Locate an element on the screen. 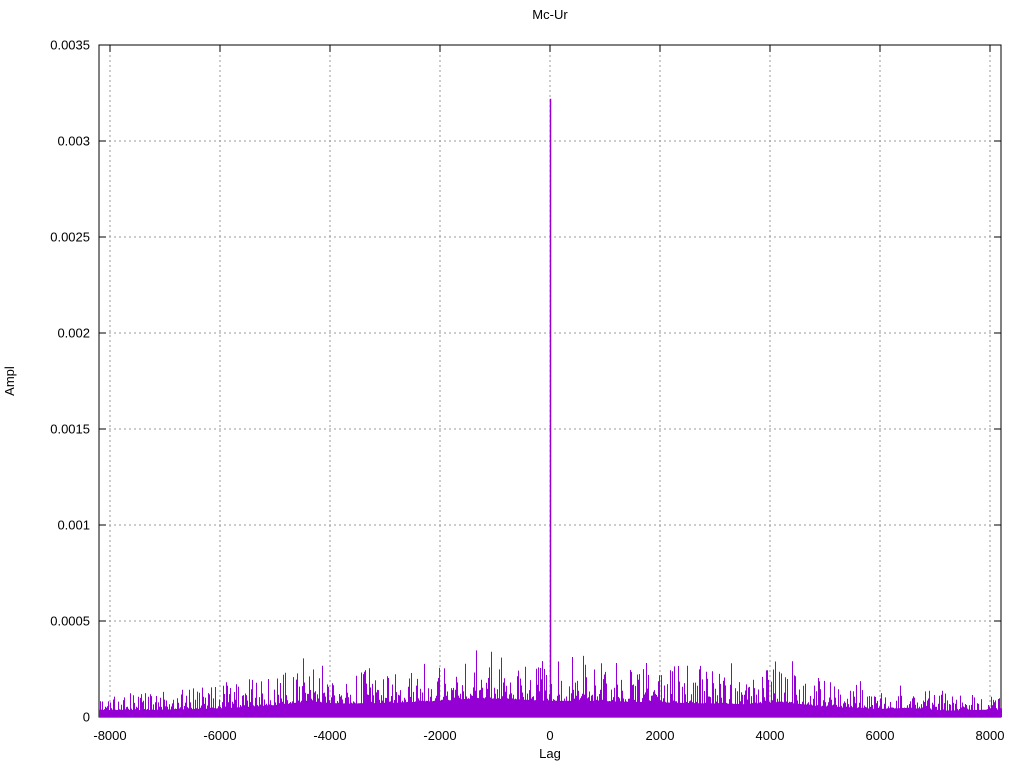 This screenshot has width=1024, height=768. x-tick-label: -4000 is located at coordinates (329, 735).